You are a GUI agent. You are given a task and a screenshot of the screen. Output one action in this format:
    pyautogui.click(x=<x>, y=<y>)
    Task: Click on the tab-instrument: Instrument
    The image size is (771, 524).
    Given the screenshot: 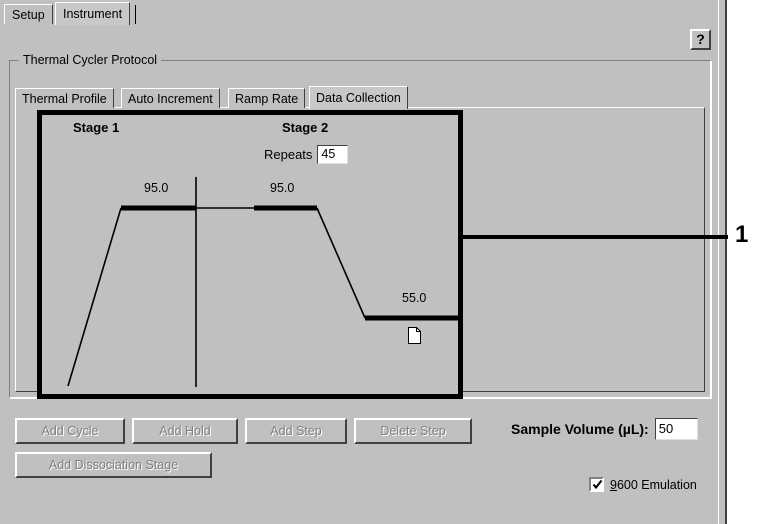 What is the action you would take?
    pyautogui.click(x=93, y=13)
    